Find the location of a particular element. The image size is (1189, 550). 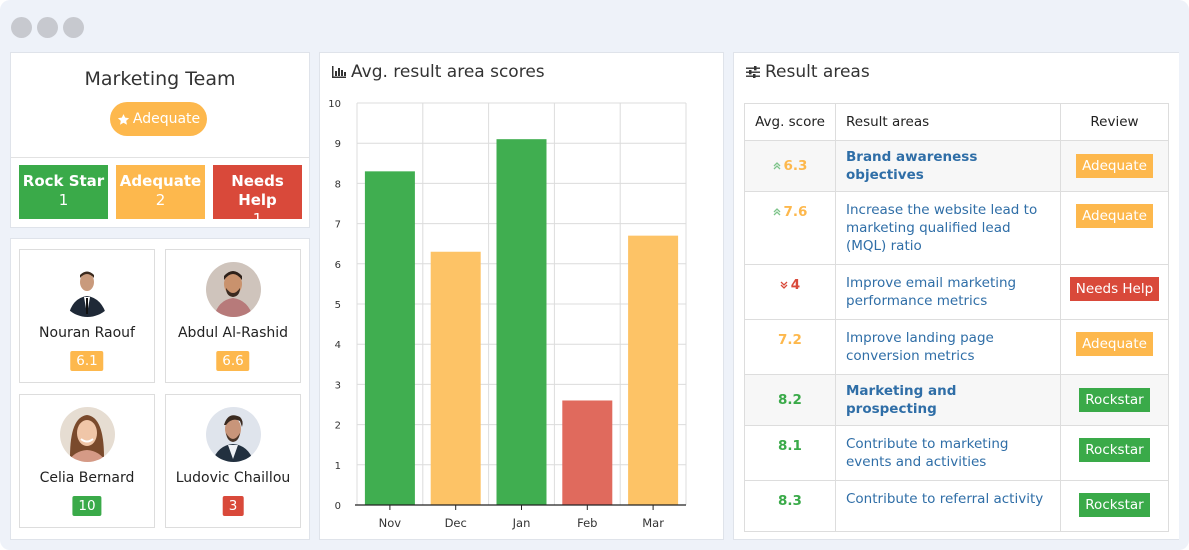

result-area-link: Brand awareness objectives is located at coordinates (948, 166).